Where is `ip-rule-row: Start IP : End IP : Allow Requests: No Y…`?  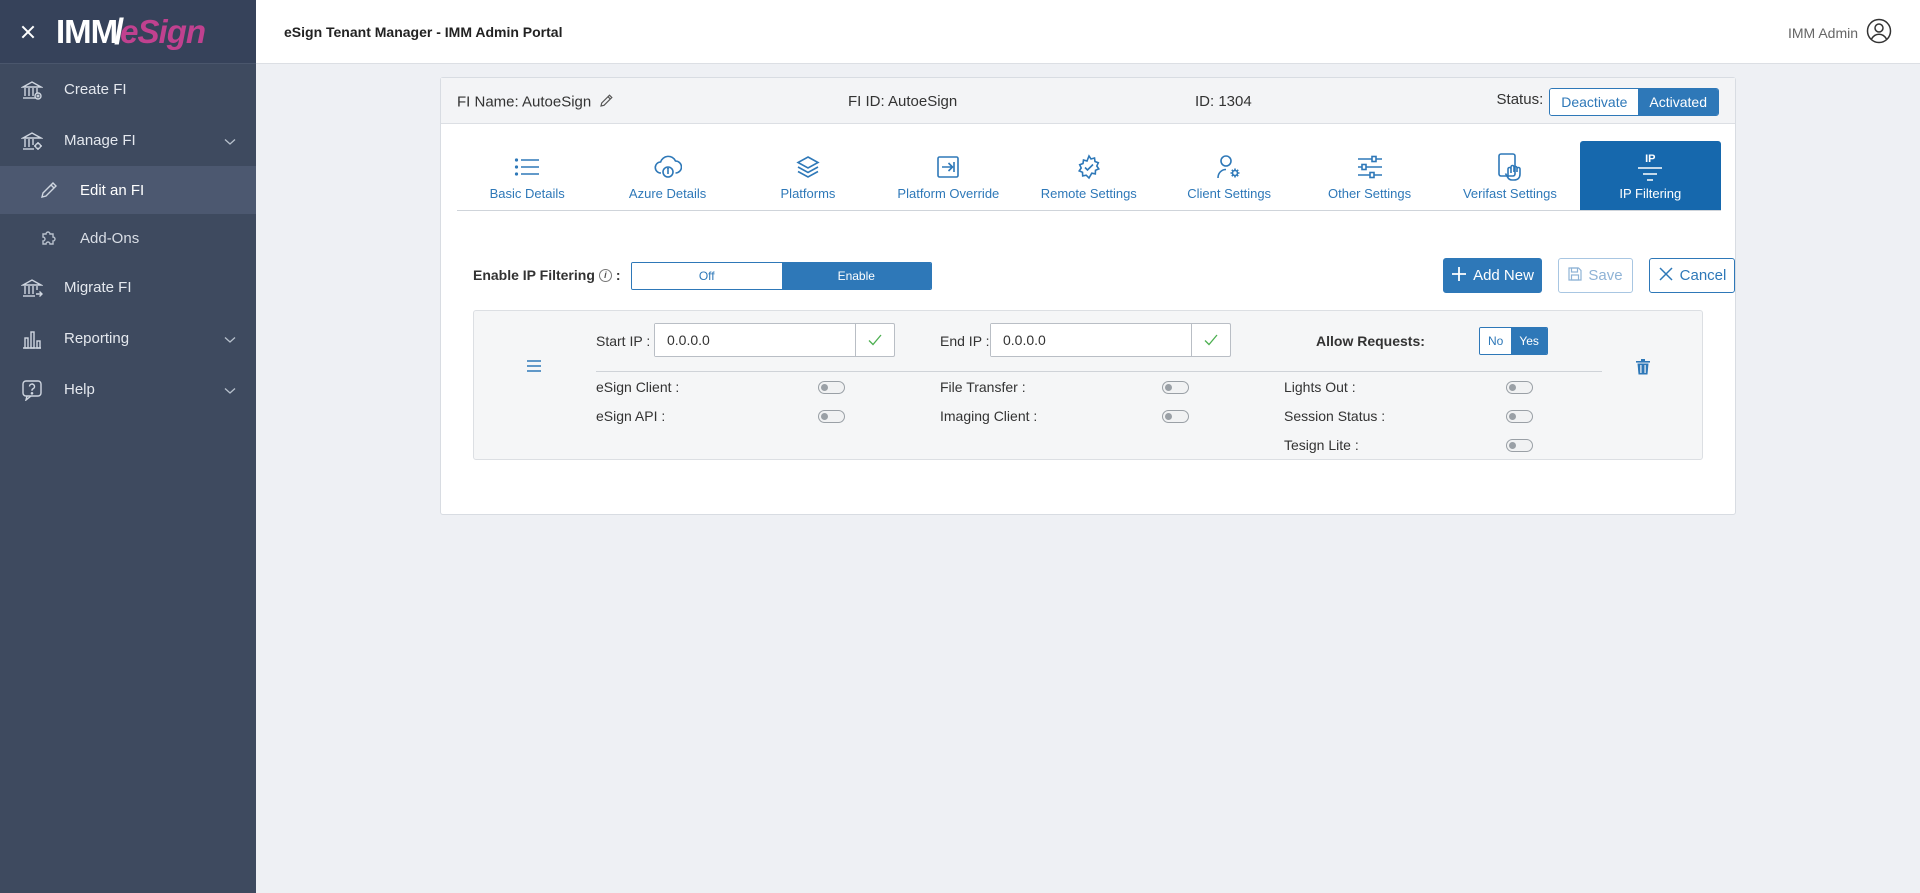 ip-rule-row: Start IP : End IP : Allow Requests: No Y… is located at coordinates (1088, 385).